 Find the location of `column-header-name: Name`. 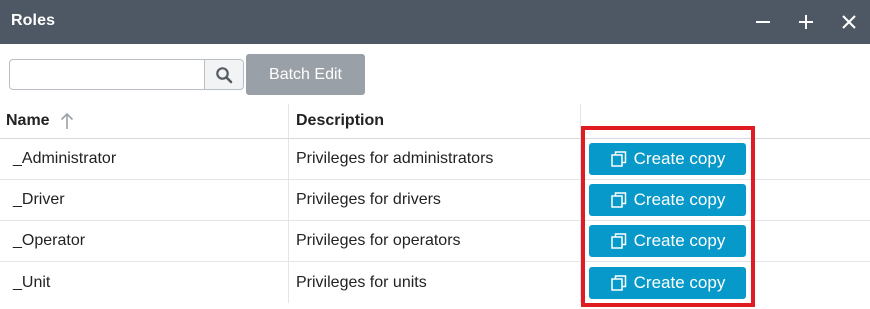

column-header-name: Name is located at coordinates (144, 121).